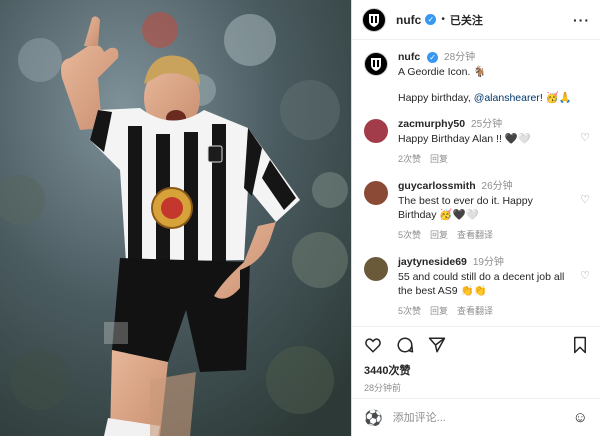 This screenshot has height=436, width=600. What do you see at coordinates (482, 417) in the screenshot?
I see `add-comment-input` at bounding box center [482, 417].